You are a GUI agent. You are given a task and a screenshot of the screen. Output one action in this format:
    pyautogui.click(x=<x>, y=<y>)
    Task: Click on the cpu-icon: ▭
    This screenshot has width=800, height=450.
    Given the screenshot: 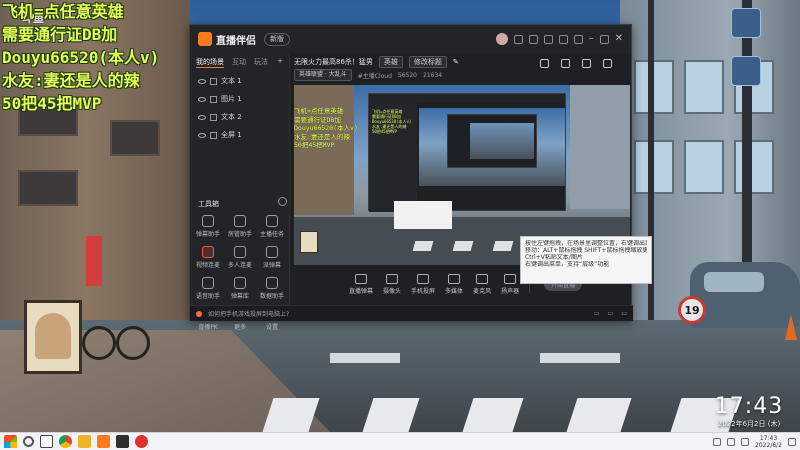 What is the action you would take?
    pyautogui.click(x=596, y=313)
    